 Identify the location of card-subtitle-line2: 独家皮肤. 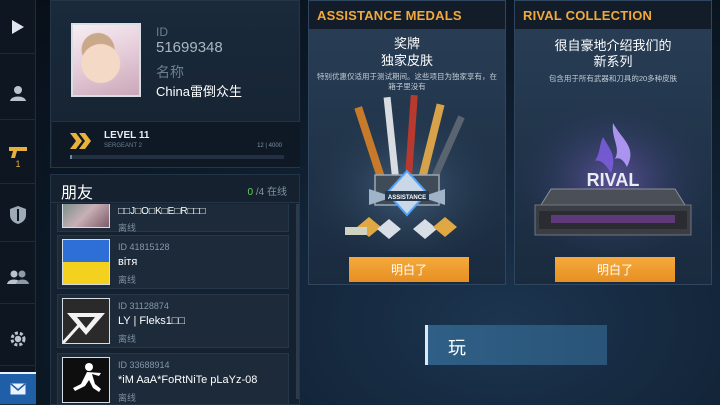
(406, 60).